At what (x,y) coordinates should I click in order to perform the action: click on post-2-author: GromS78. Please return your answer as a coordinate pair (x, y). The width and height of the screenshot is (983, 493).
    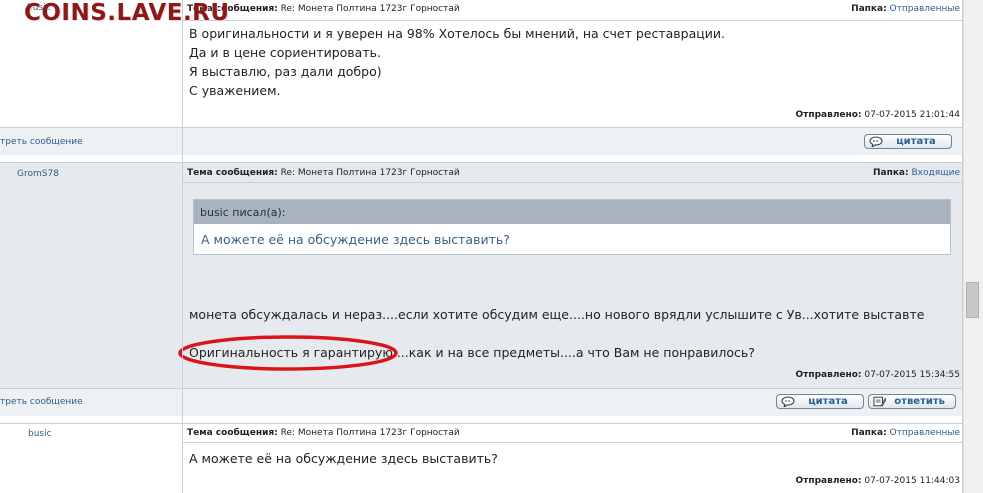
    Looking at the image, I should click on (38, 174).